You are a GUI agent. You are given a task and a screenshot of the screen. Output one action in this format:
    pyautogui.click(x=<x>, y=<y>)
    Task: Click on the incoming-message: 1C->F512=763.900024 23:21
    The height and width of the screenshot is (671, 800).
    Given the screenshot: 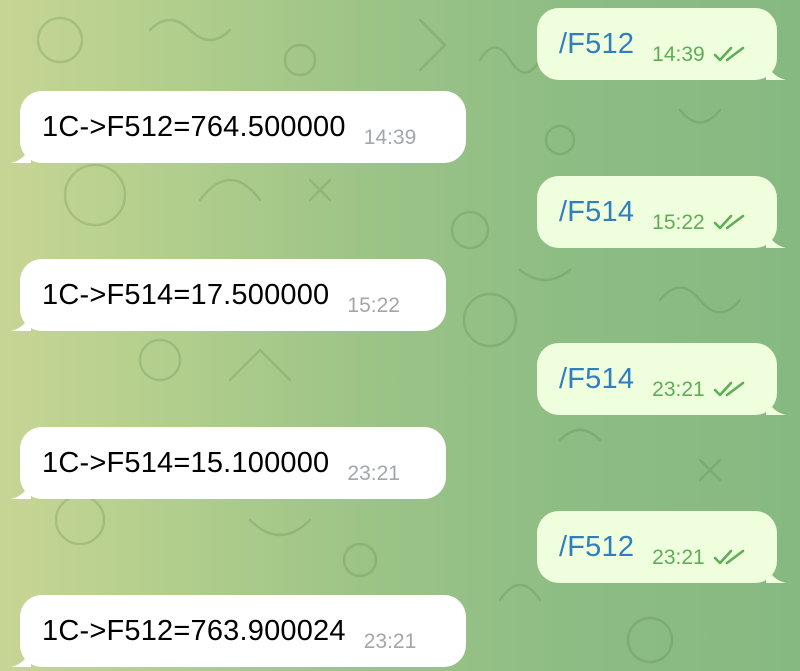 What is the action you would take?
    pyautogui.click(x=238, y=631)
    